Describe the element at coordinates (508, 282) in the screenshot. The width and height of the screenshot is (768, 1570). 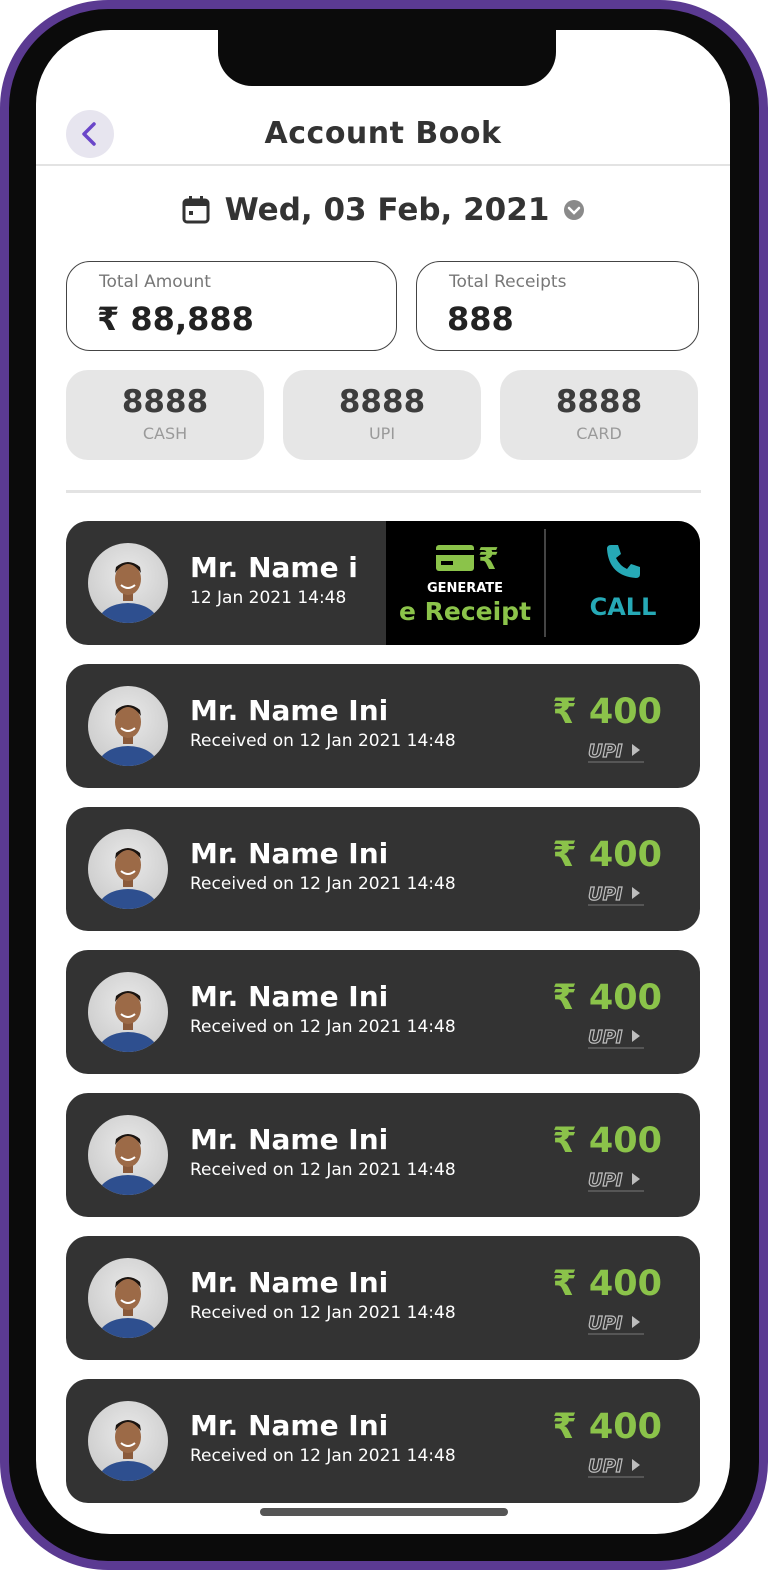
I see `total-receipts-label: Total Receipts` at that location.